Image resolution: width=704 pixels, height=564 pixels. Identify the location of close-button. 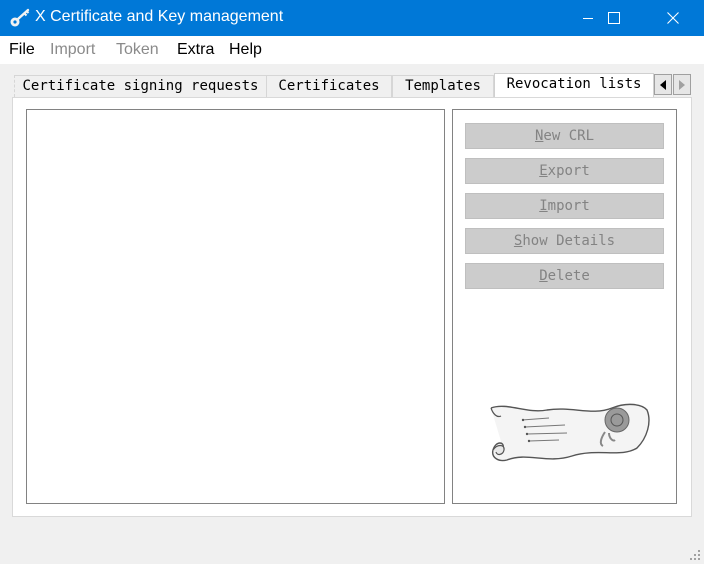
(673, 18).